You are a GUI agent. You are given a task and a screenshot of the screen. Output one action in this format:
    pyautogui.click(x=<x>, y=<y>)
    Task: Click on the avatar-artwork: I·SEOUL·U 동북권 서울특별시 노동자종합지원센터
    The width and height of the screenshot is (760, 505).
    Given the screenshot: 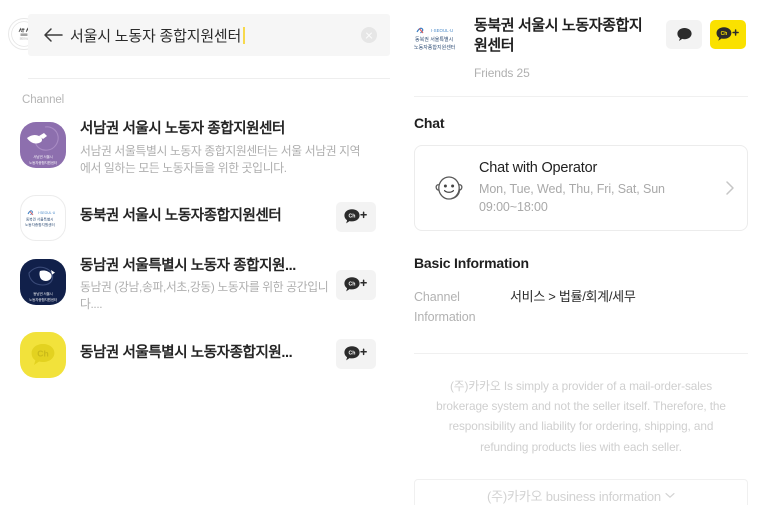 What is the action you would take?
    pyautogui.click(x=43, y=218)
    